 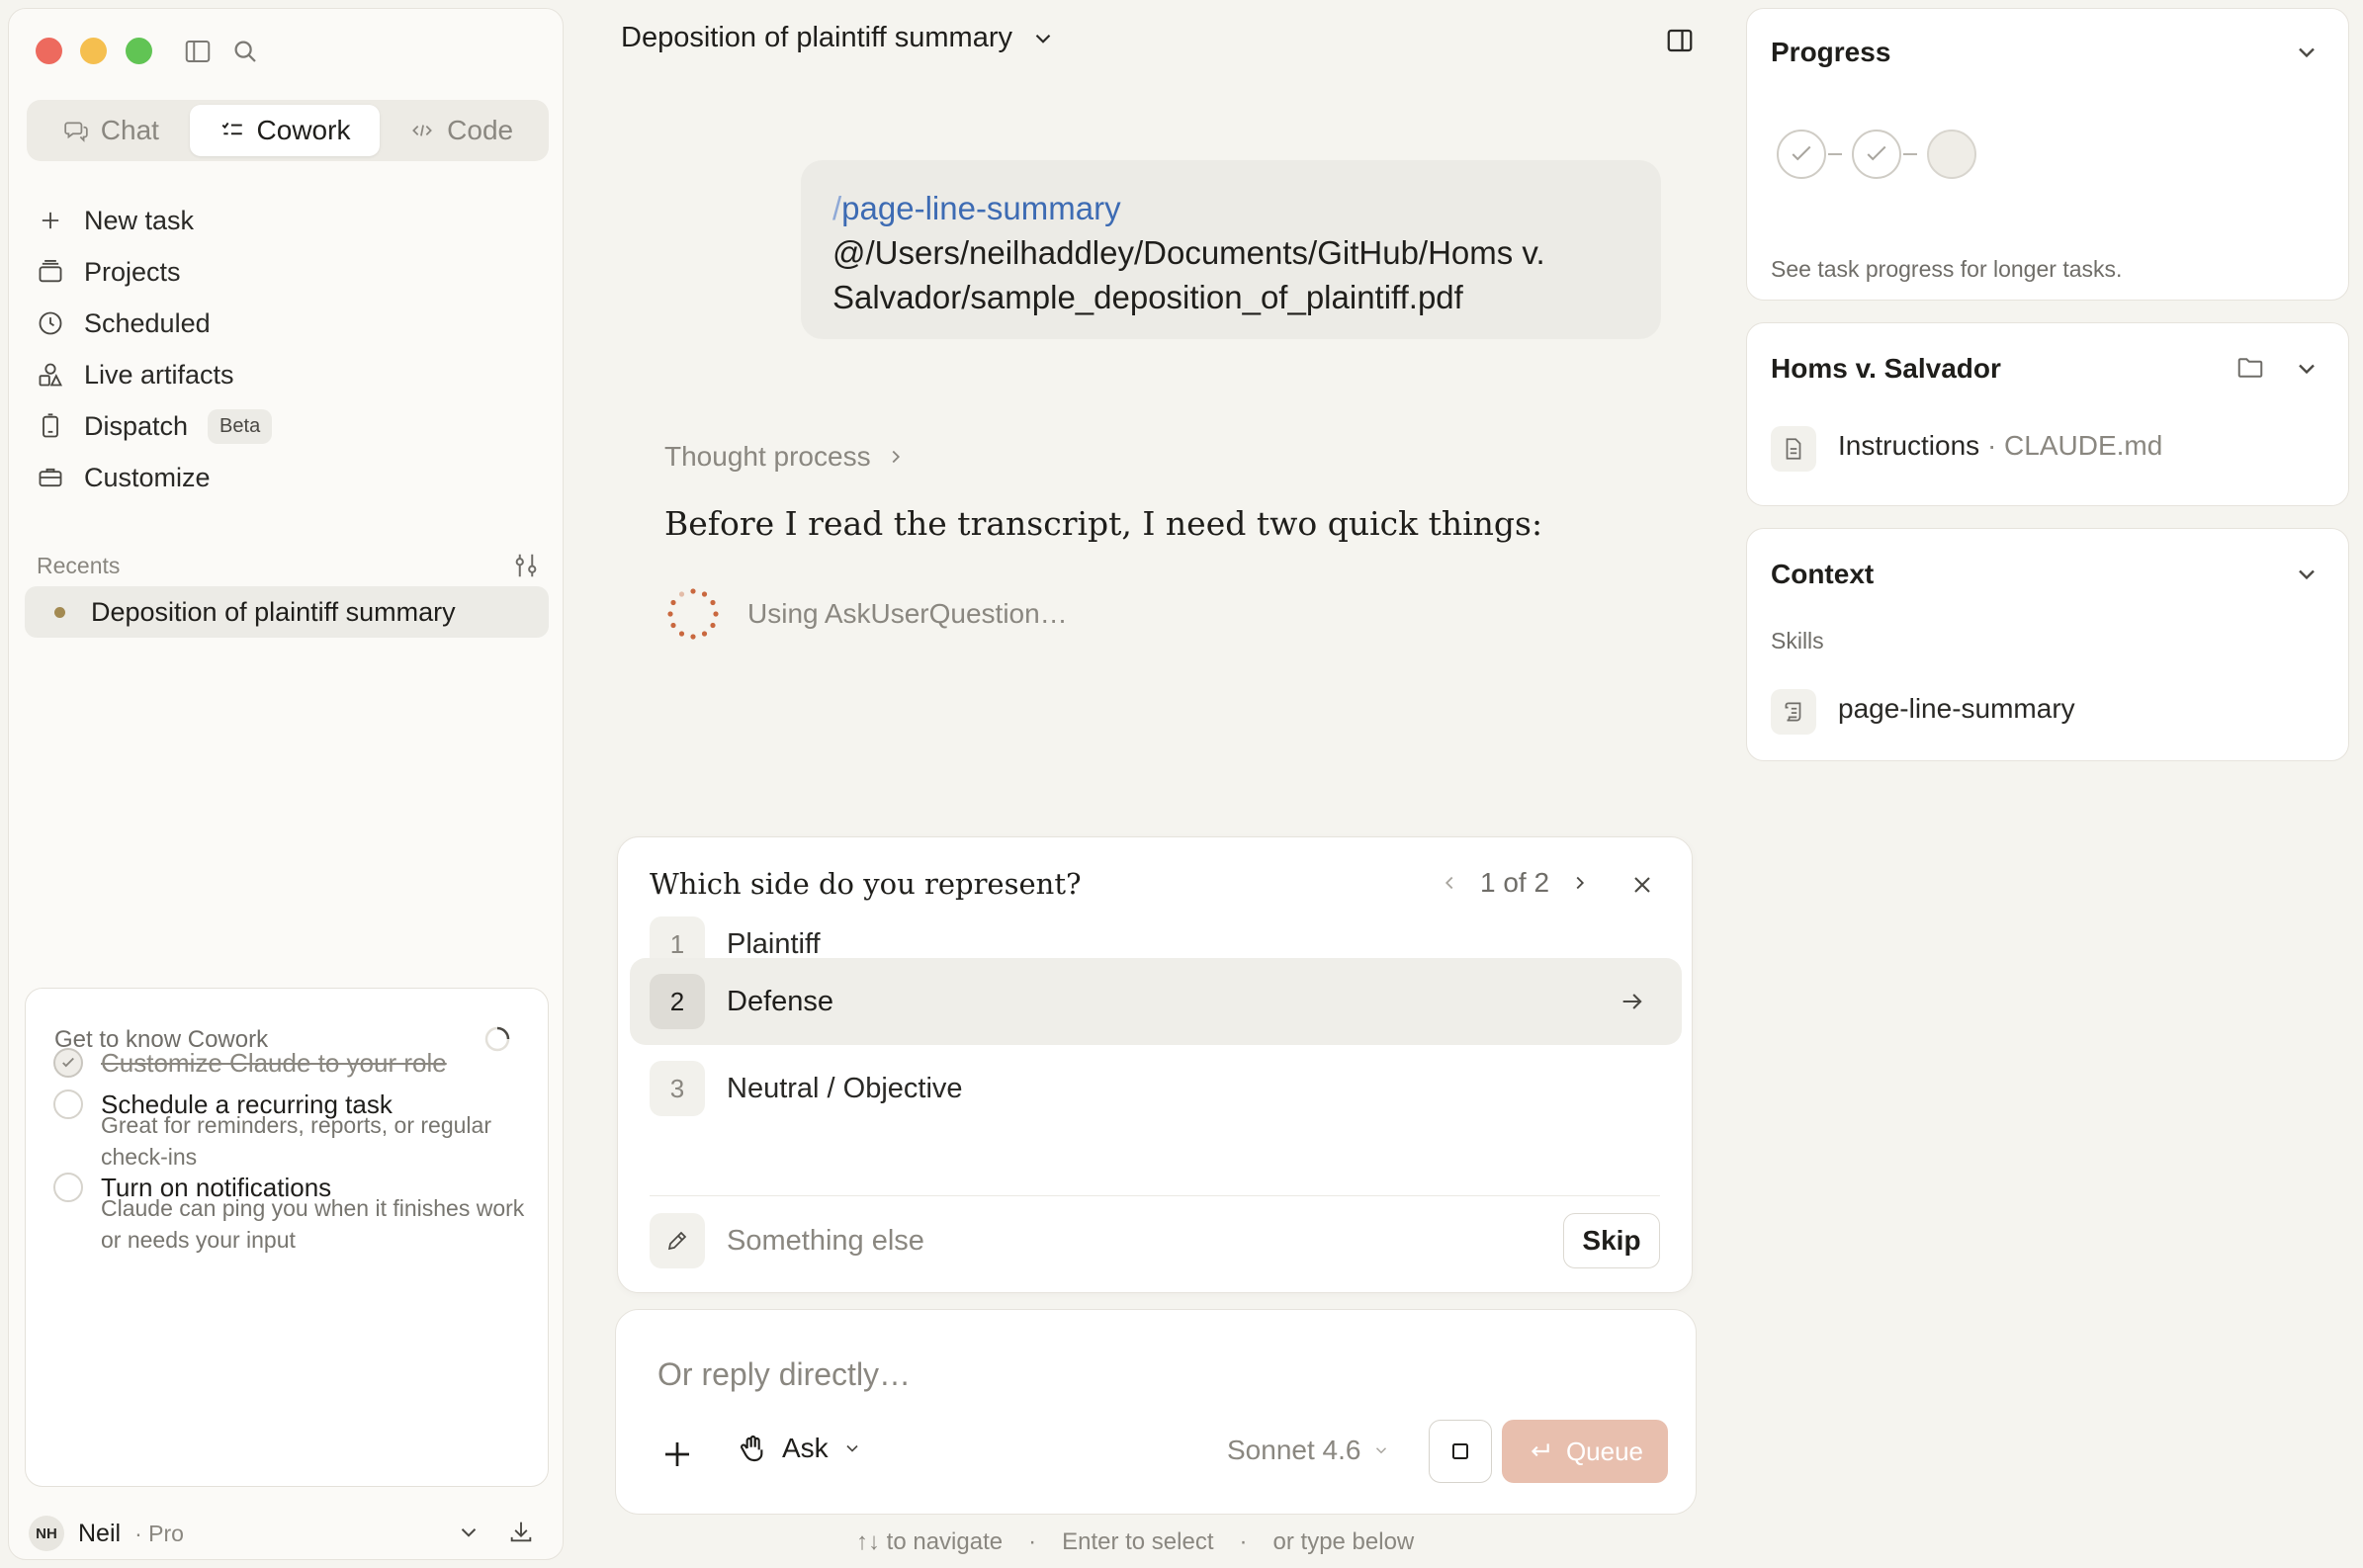 What do you see at coordinates (50, 323) in the screenshot?
I see `clock-icon` at bounding box center [50, 323].